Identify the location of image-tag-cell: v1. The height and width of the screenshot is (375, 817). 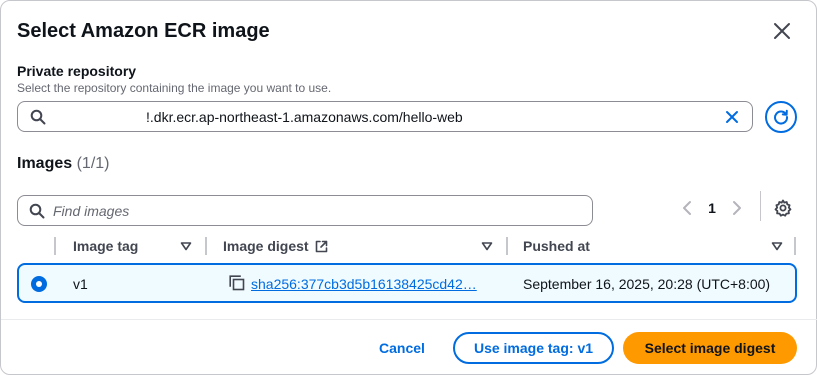
(80, 284).